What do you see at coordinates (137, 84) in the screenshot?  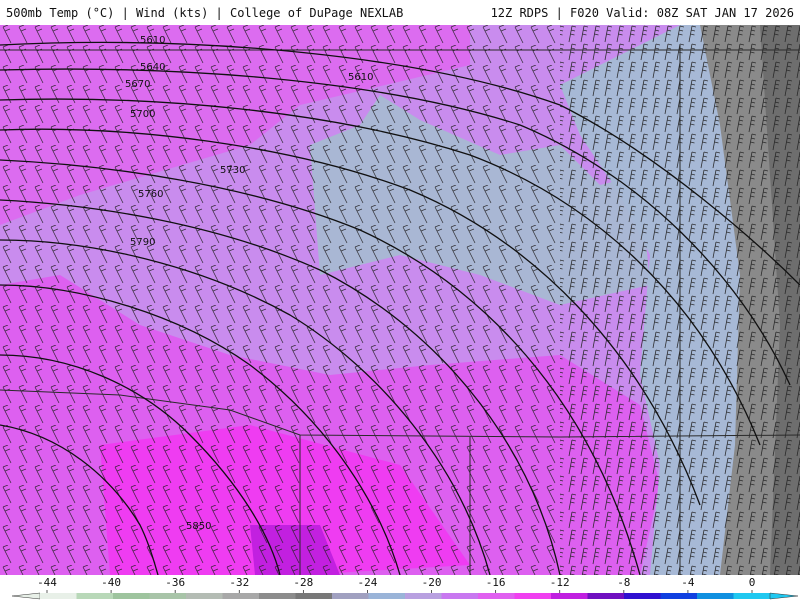 I see `contour-label-5670: 5670` at bounding box center [137, 84].